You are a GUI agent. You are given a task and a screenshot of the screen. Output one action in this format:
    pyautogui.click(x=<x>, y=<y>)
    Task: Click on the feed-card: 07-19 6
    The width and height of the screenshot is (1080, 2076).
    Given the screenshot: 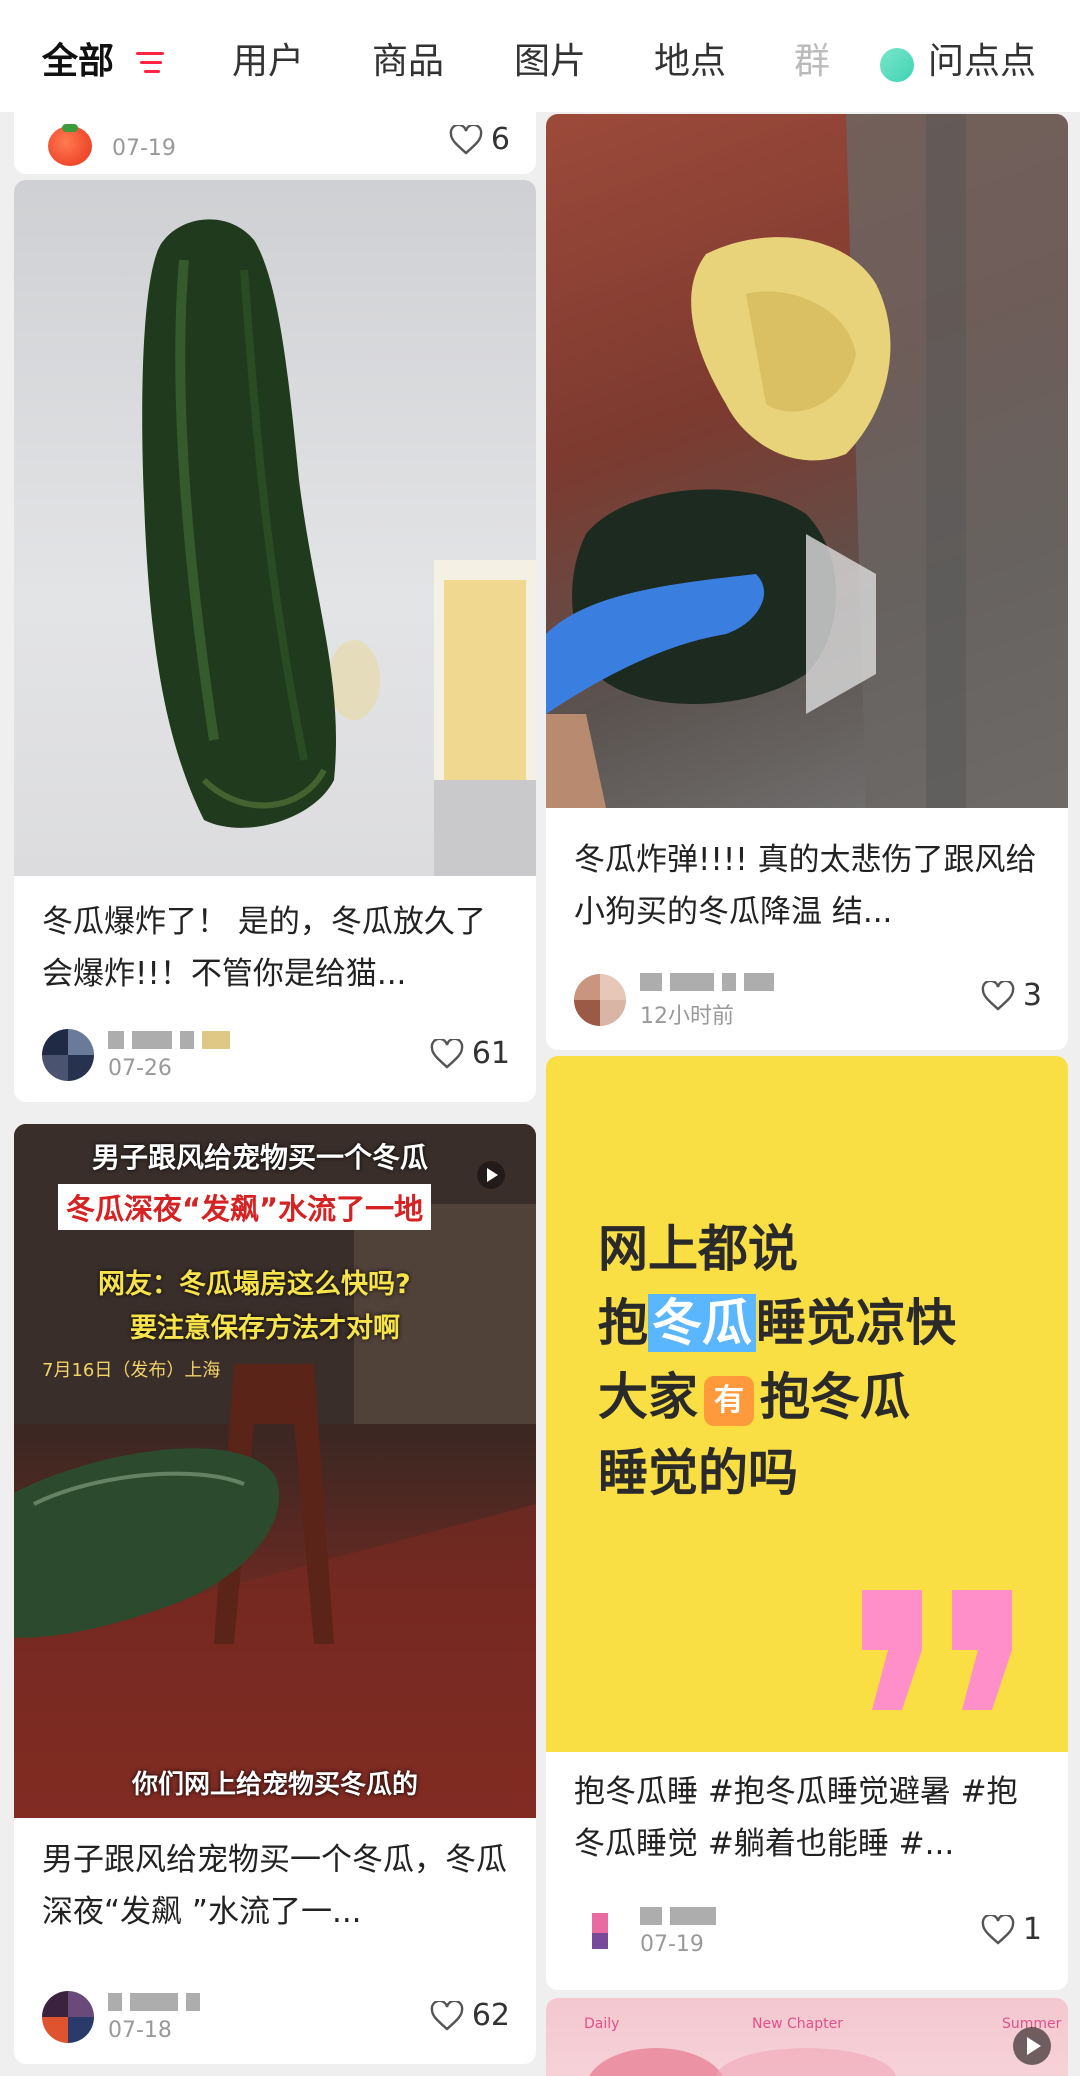 What is the action you would take?
    pyautogui.click(x=275, y=128)
    